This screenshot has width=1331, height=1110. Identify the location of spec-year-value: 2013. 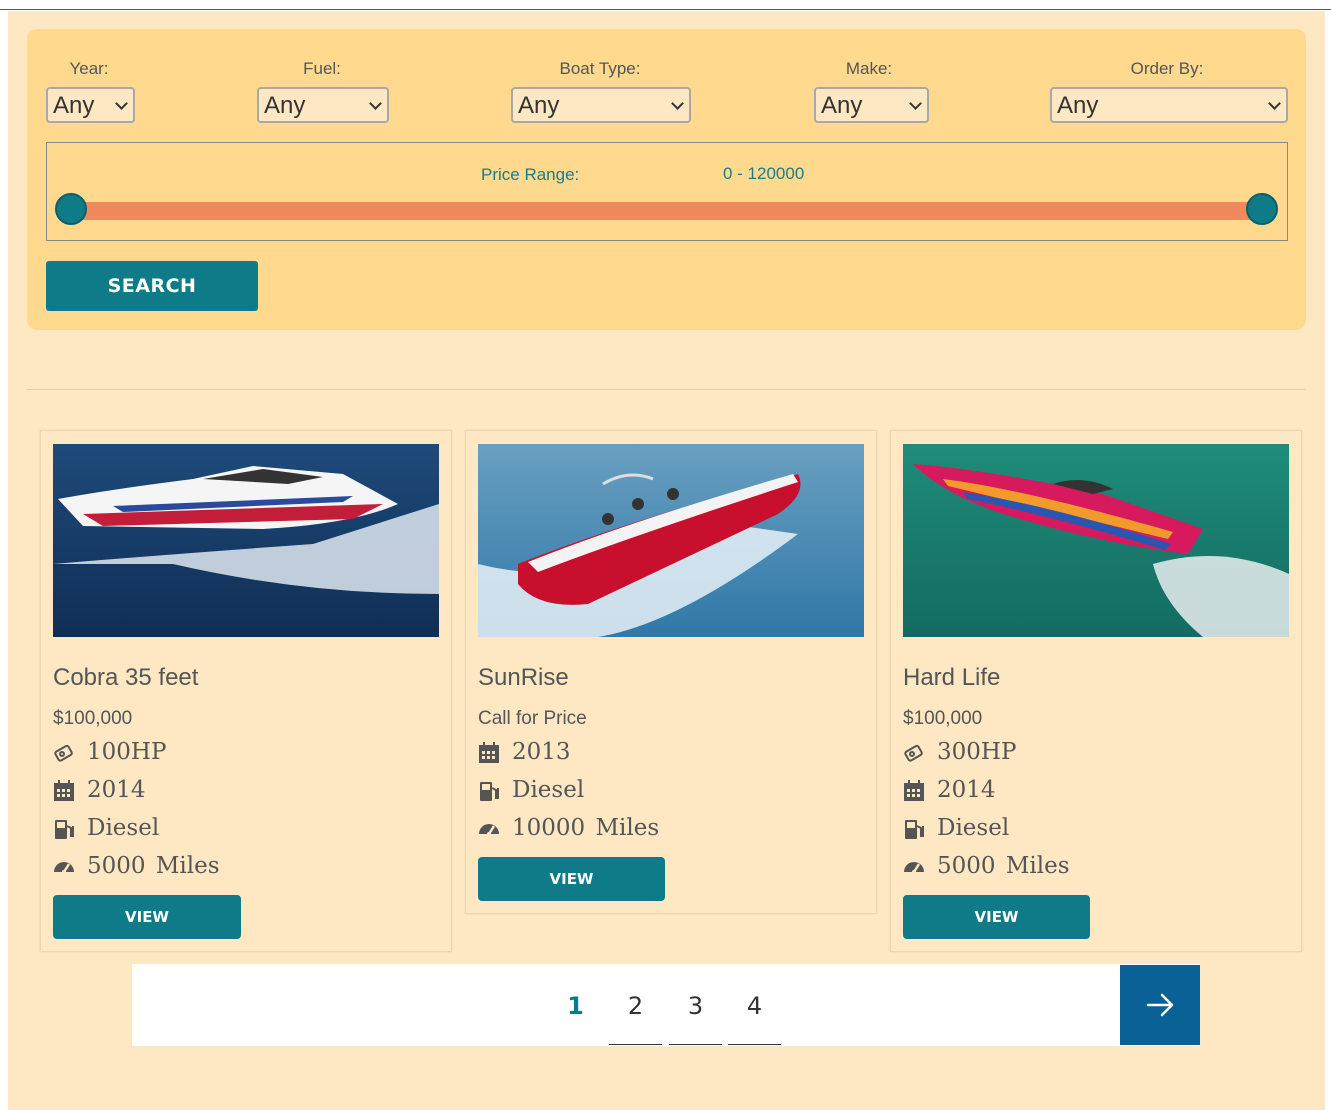
(541, 752).